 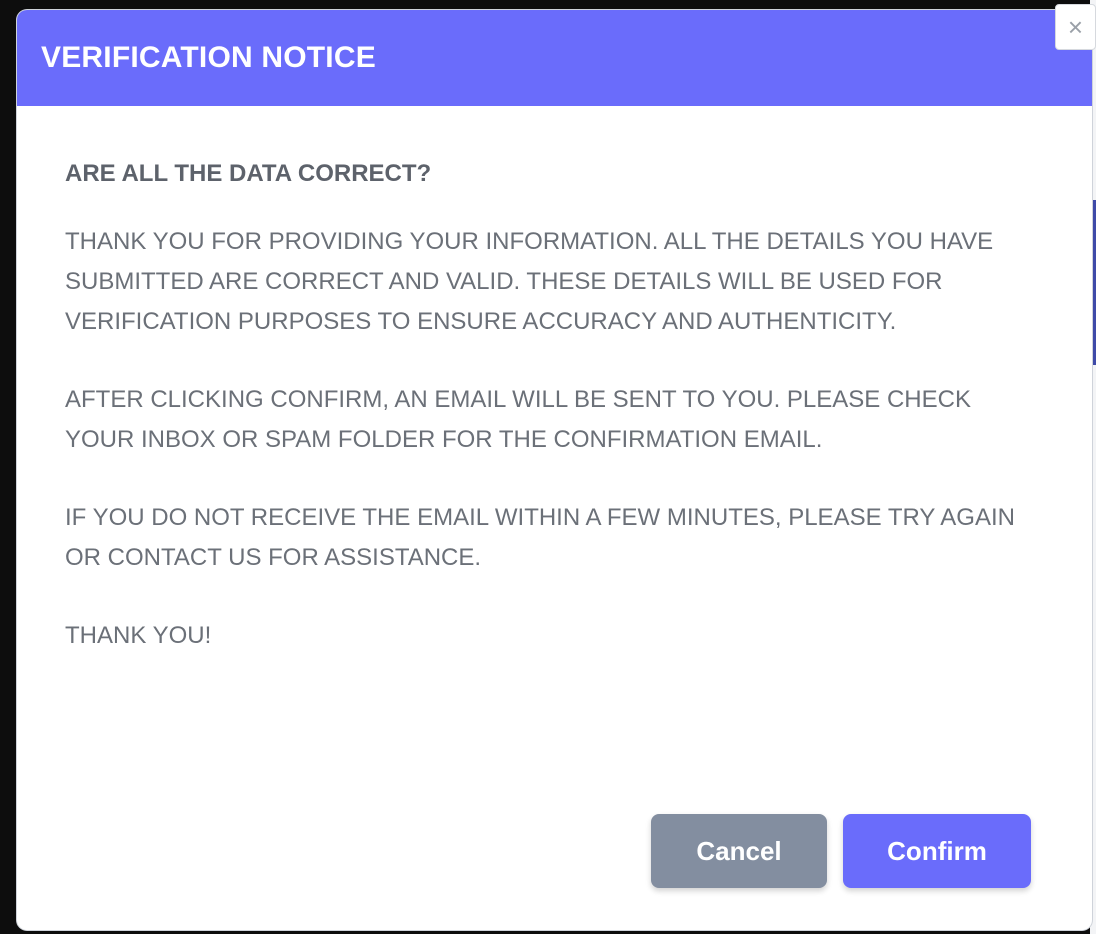 I want to click on modal-question: ARE ALL THE DATA CORRECT?, so click(x=248, y=173).